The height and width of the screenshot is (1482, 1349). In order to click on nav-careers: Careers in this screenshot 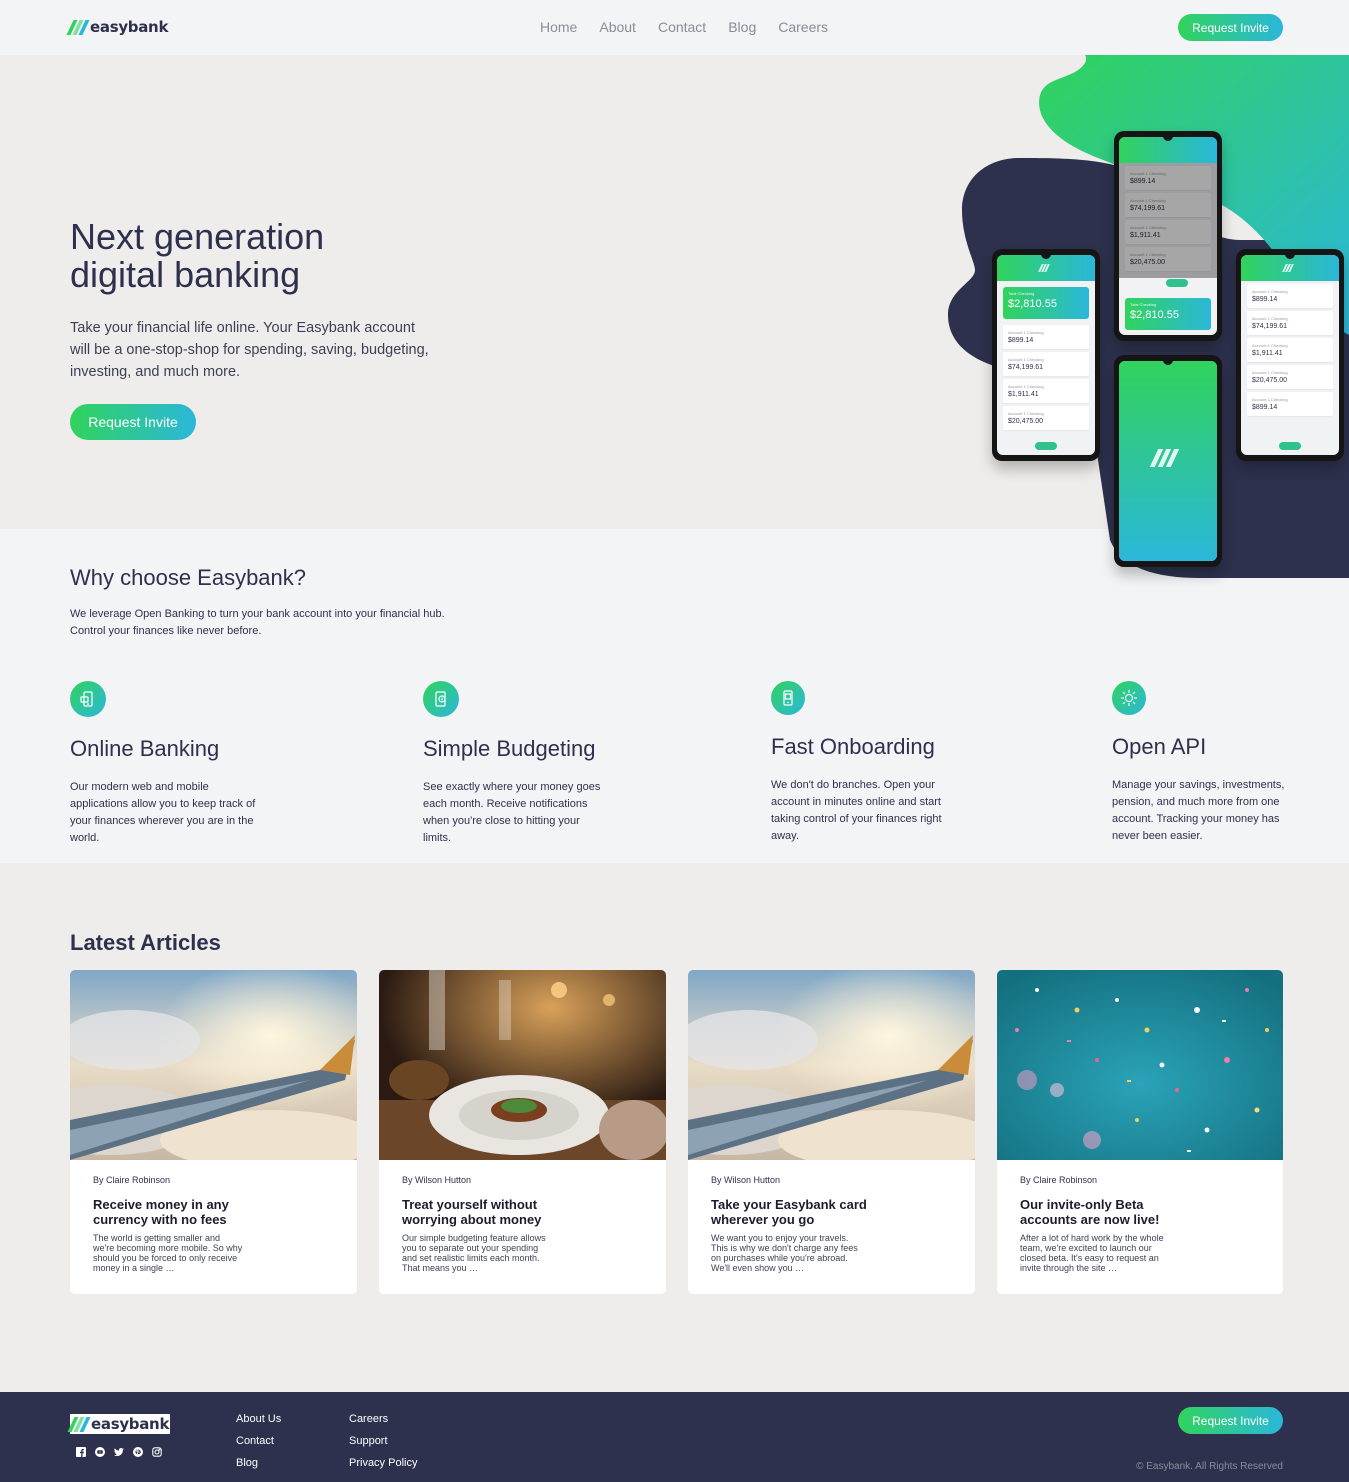, I will do `click(803, 27)`.